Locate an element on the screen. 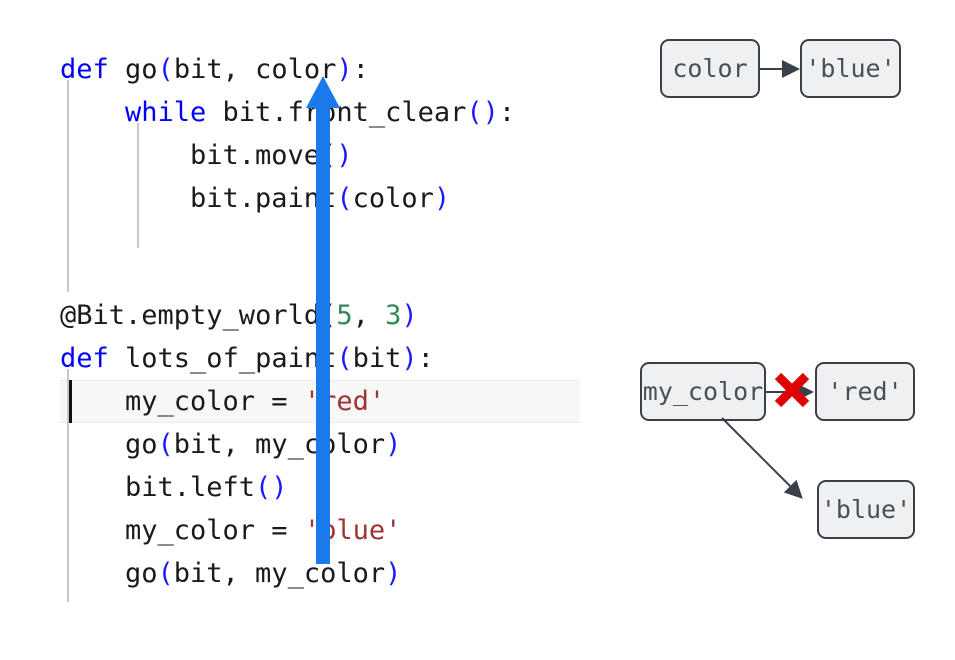 The height and width of the screenshot is (660, 955). code-token-str: 'red' is located at coordinates (344, 401).